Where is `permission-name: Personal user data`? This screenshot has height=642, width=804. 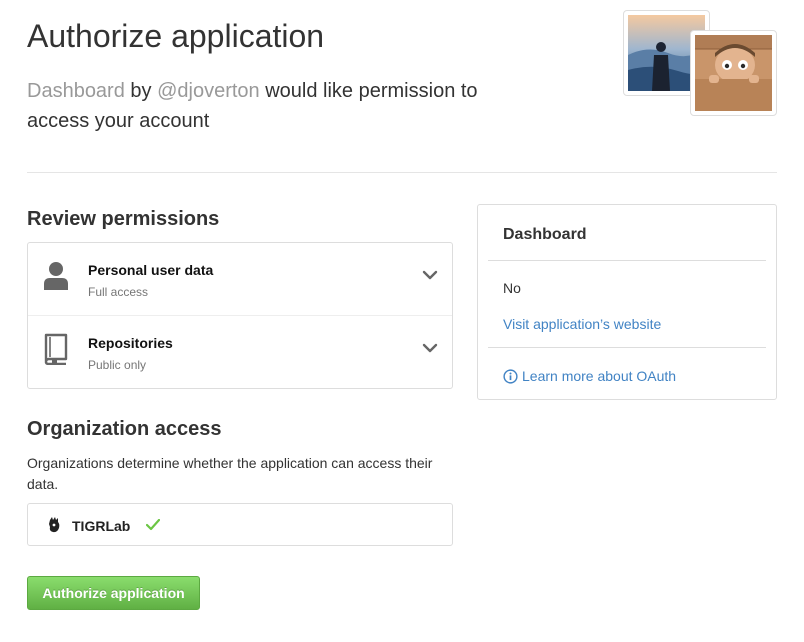
permission-name: Personal user data is located at coordinates (151, 270).